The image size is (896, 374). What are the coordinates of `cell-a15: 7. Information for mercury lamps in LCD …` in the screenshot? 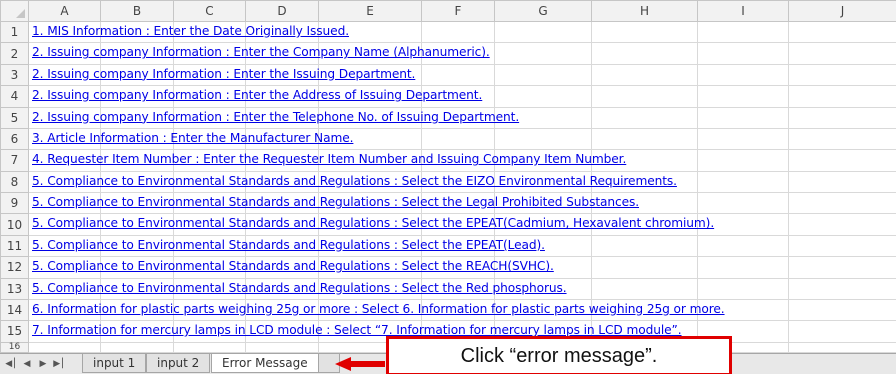 It's located at (355, 331).